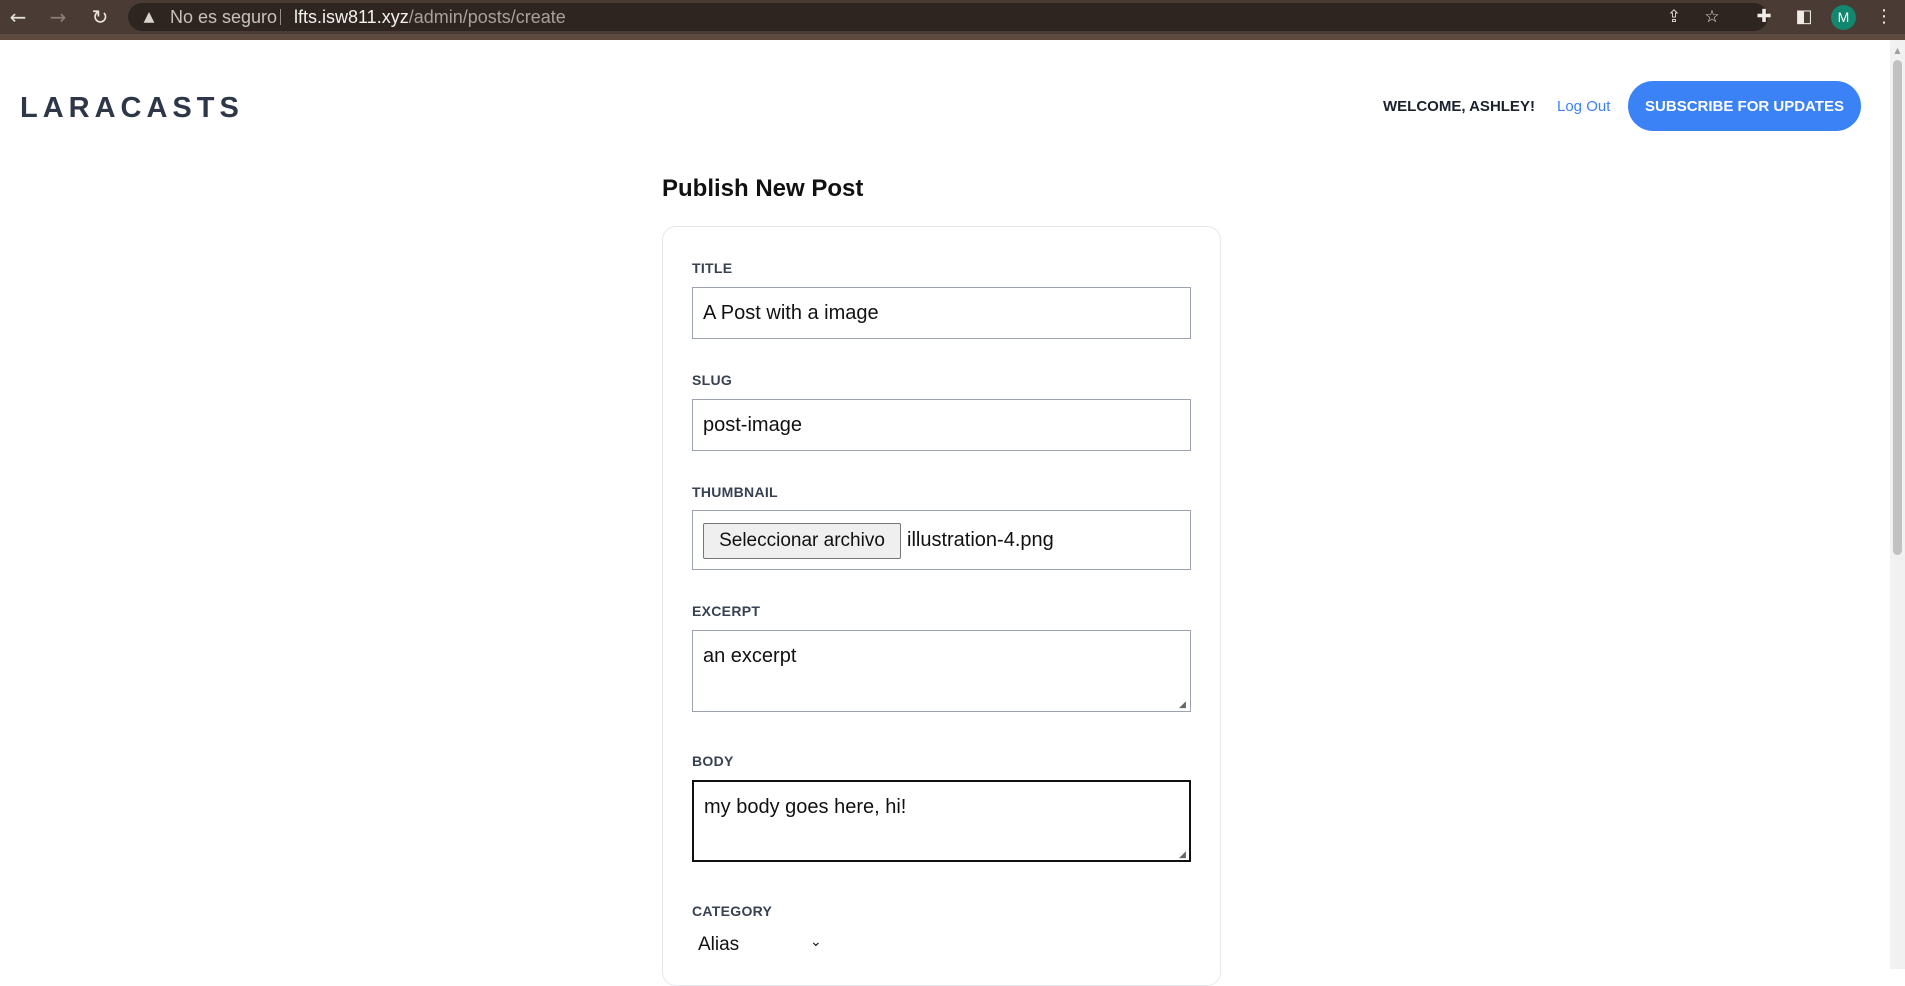 Image resolution: width=1905 pixels, height=986 pixels. Describe the element at coordinates (980, 540) in the screenshot. I see `selected-file-name: illustration-4.png` at that location.